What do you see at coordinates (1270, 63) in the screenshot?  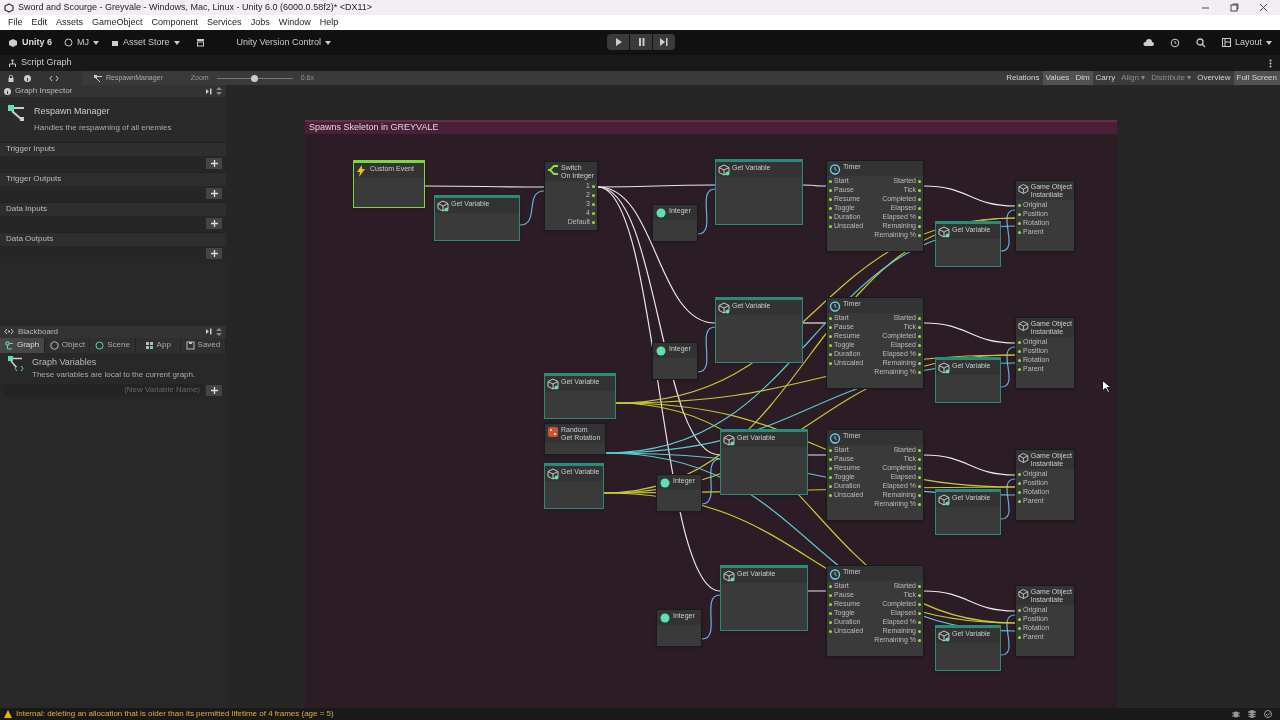 I see `more-icon` at bounding box center [1270, 63].